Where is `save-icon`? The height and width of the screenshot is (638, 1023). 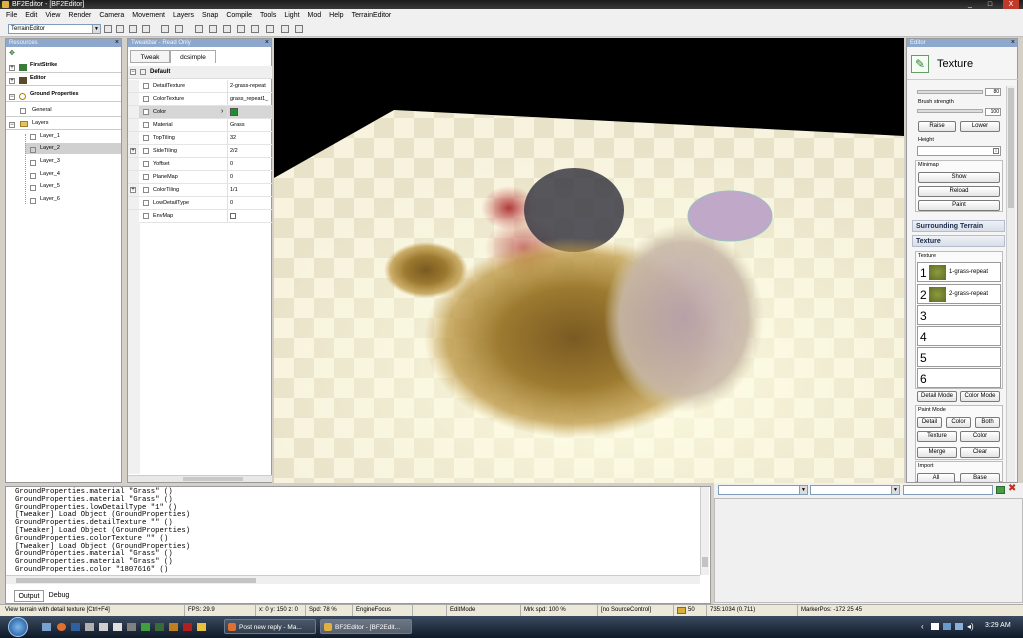 save-icon is located at coordinates (133, 29).